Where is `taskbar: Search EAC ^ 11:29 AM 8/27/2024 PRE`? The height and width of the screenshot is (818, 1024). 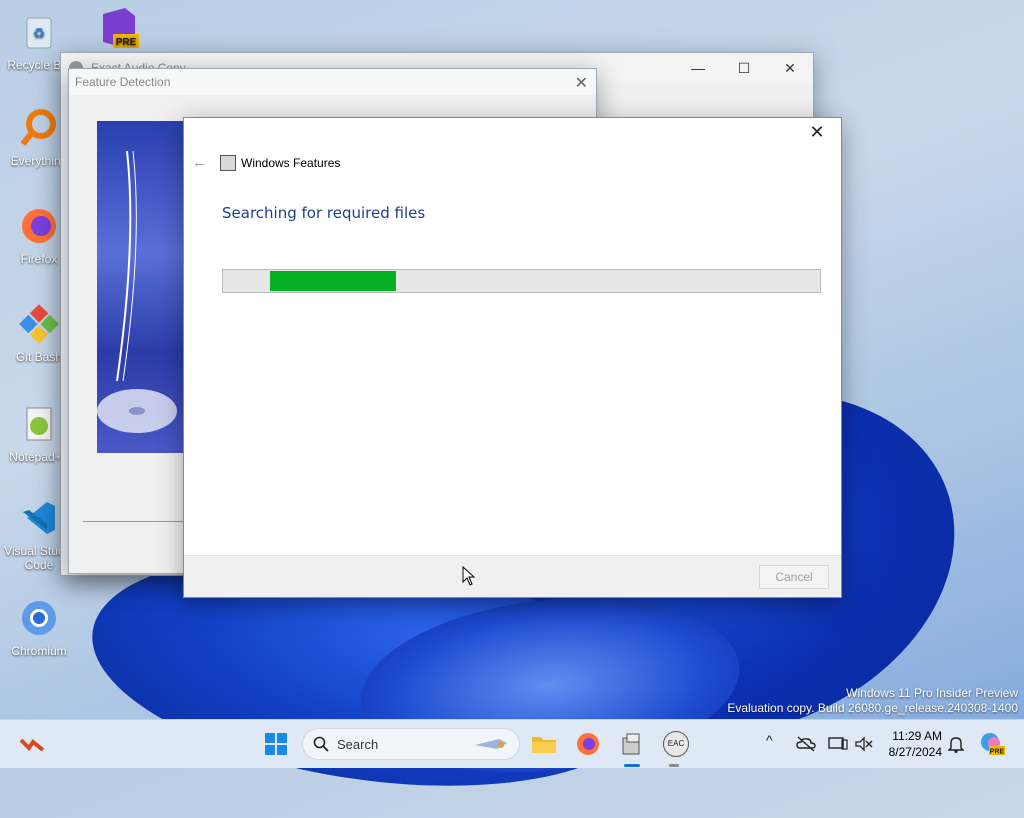 taskbar: Search EAC ^ 11:29 AM 8/27/2024 PRE is located at coordinates (512, 743).